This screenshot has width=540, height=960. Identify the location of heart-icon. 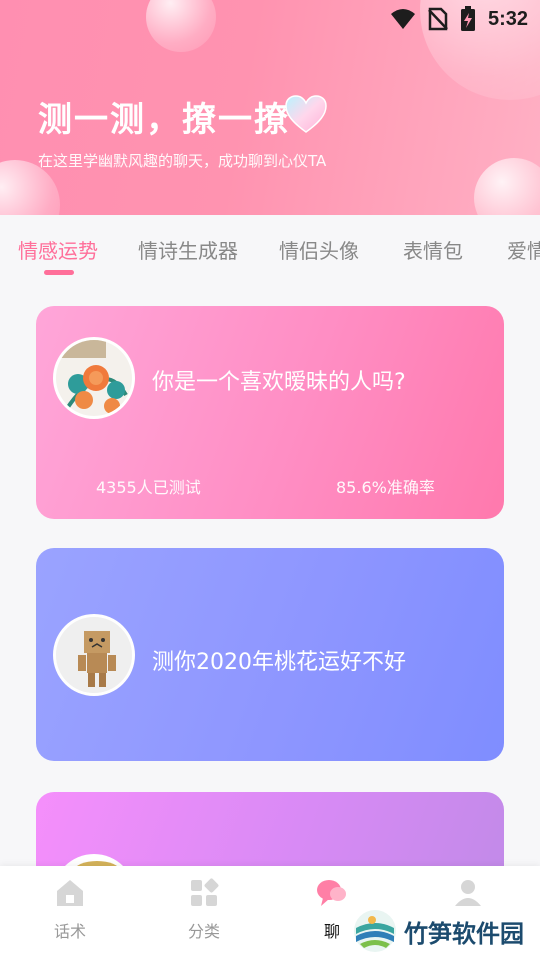
(306, 114).